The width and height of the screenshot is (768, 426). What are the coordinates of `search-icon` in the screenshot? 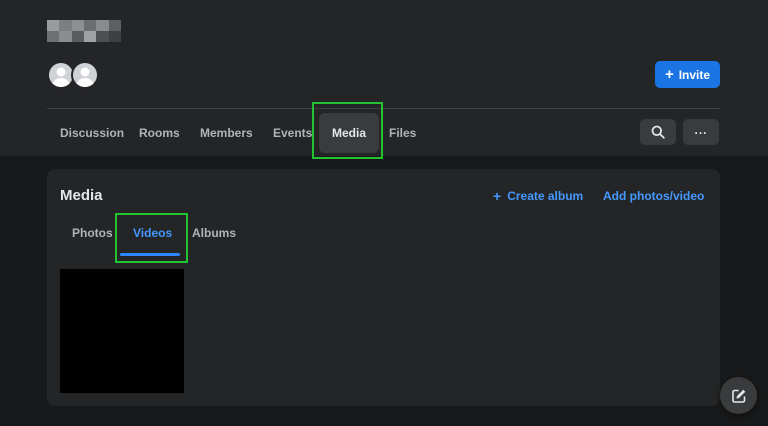 It's located at (658, 132).